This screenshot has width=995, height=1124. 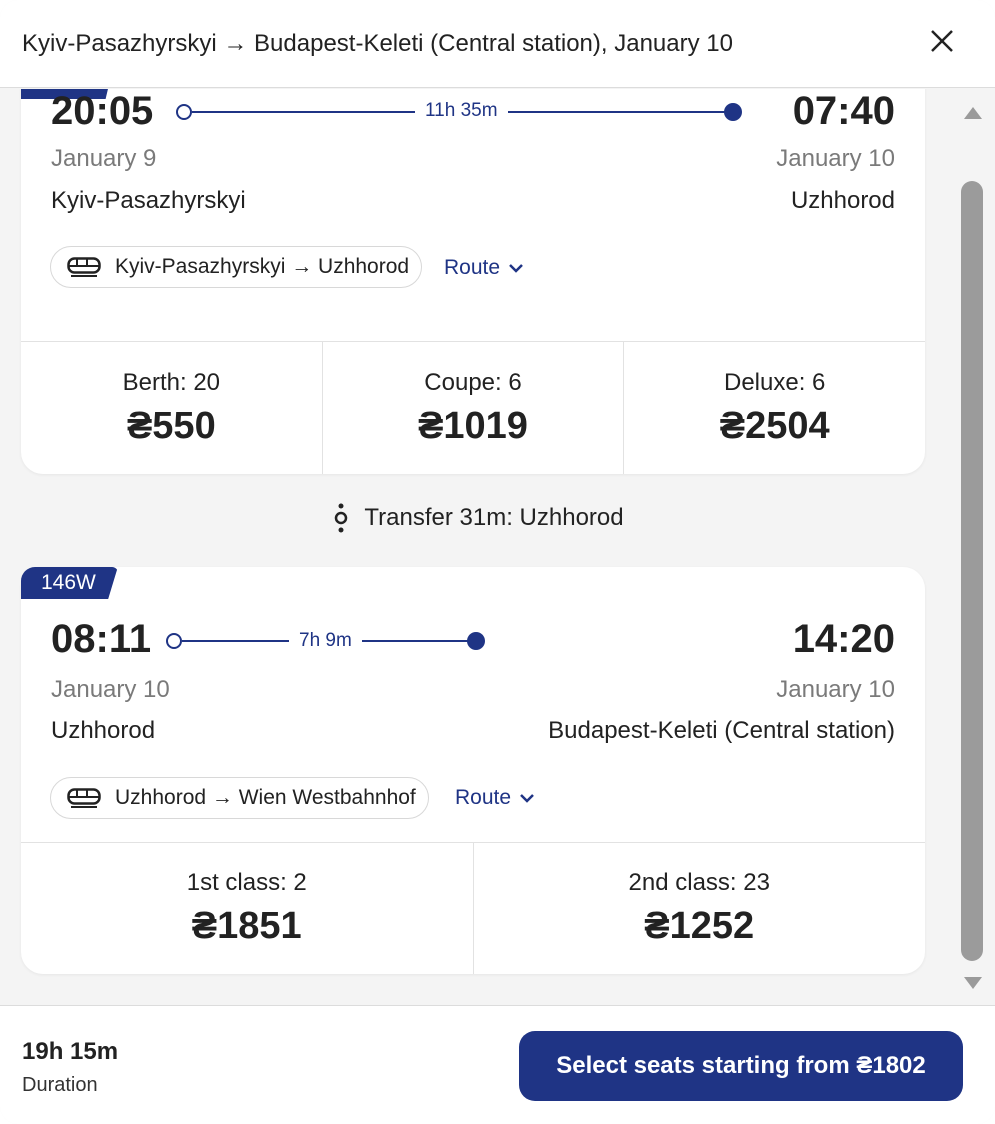 I want to click on total-duration: 19h 15m, so click(x=70, y=1051).